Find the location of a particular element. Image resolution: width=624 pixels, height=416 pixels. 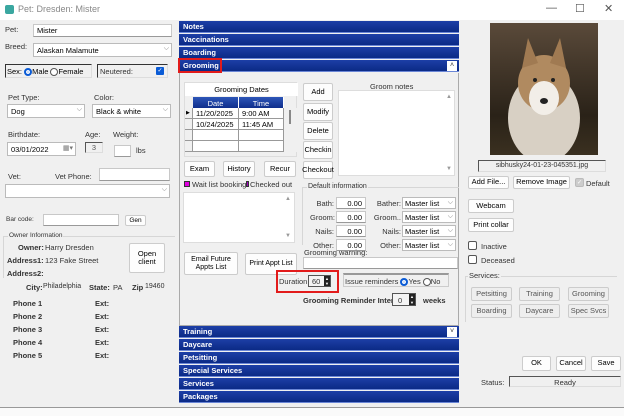

grid-cell-date: 11/20/2025 is located at coordinates (216, 113).